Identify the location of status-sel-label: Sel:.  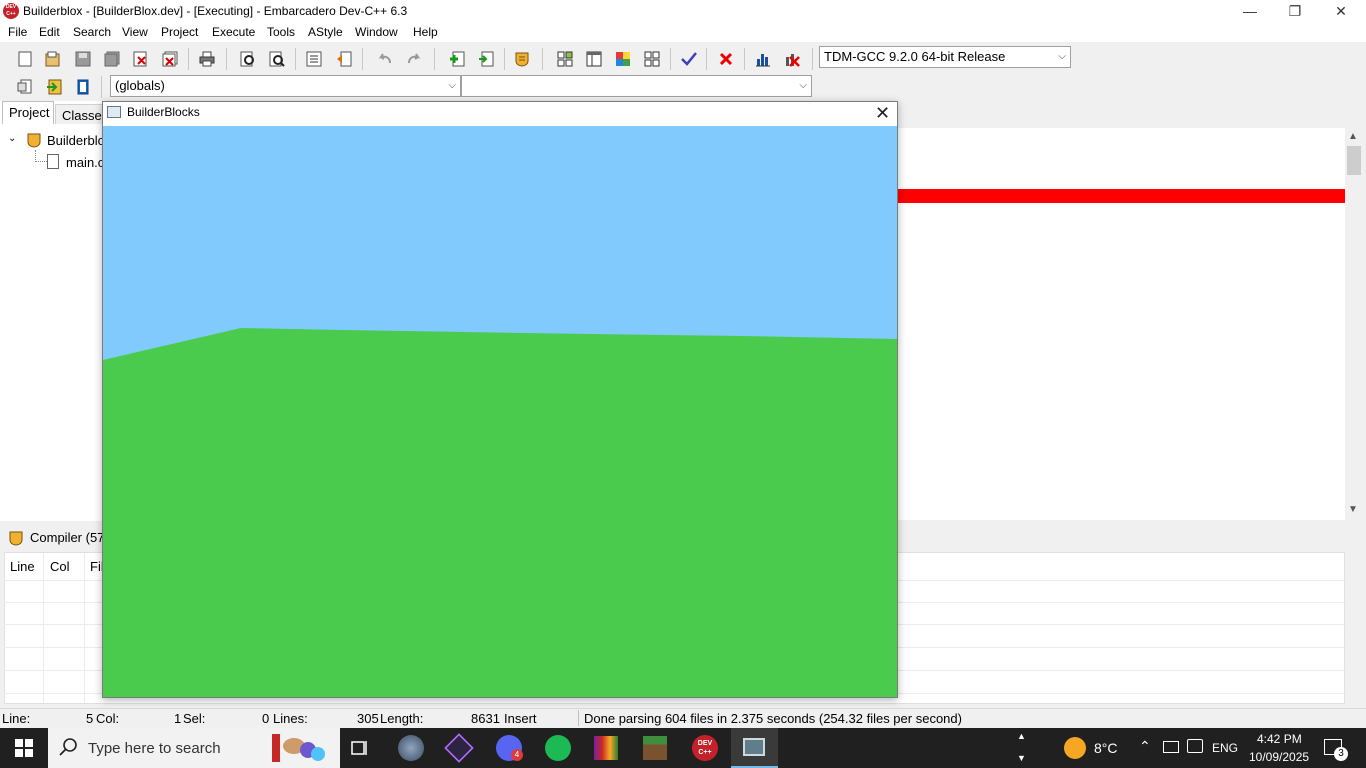
(194, 718).